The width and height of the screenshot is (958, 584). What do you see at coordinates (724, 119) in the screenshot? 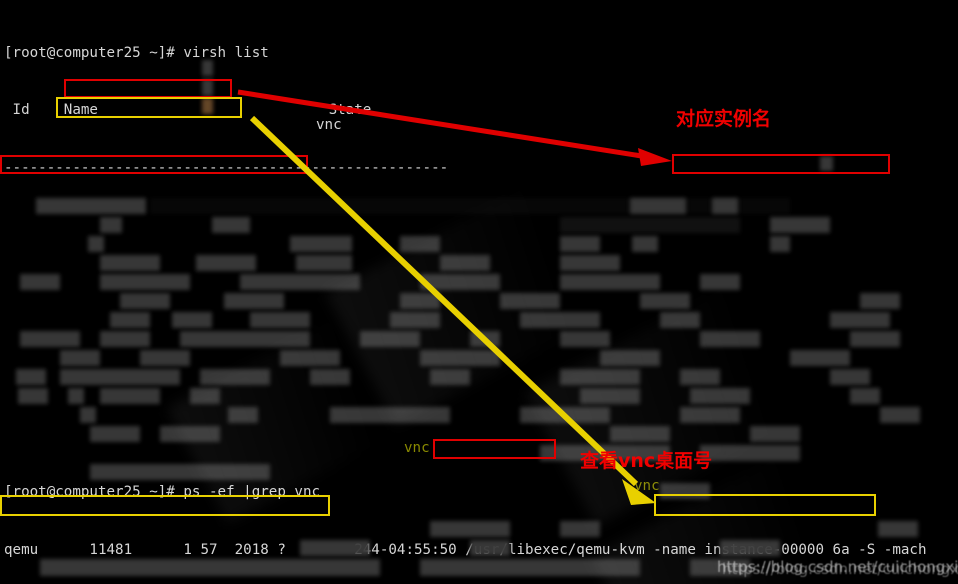
I see `annotation-label-instance-name: 对应实例名` at bounding box center [724, 119].